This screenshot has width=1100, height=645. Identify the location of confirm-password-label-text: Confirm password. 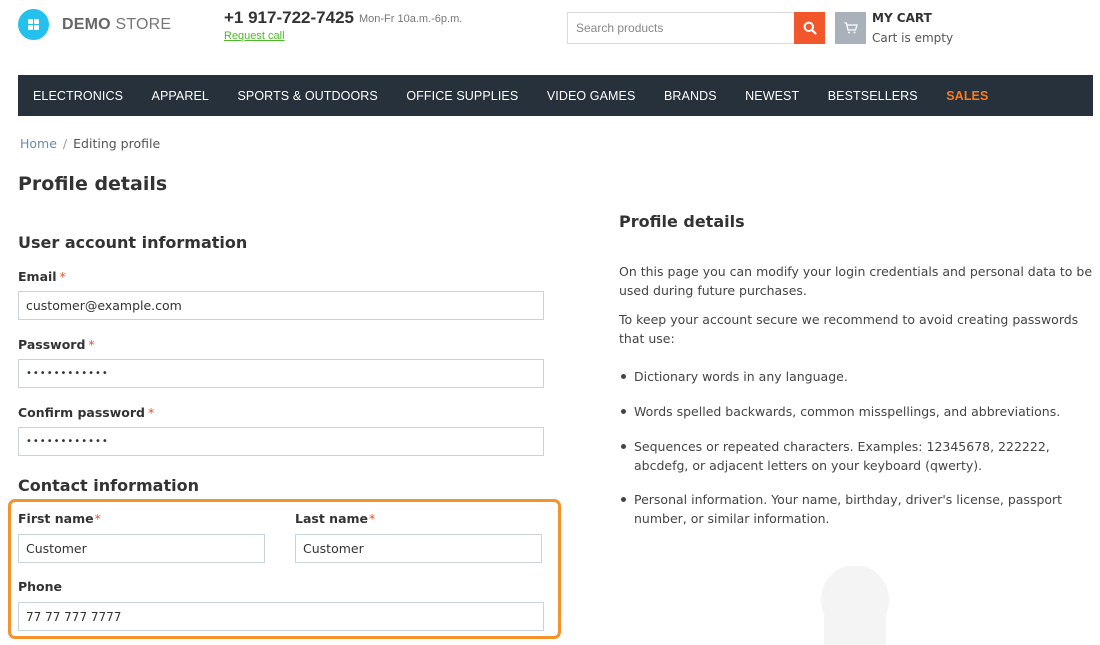
(81, 412).